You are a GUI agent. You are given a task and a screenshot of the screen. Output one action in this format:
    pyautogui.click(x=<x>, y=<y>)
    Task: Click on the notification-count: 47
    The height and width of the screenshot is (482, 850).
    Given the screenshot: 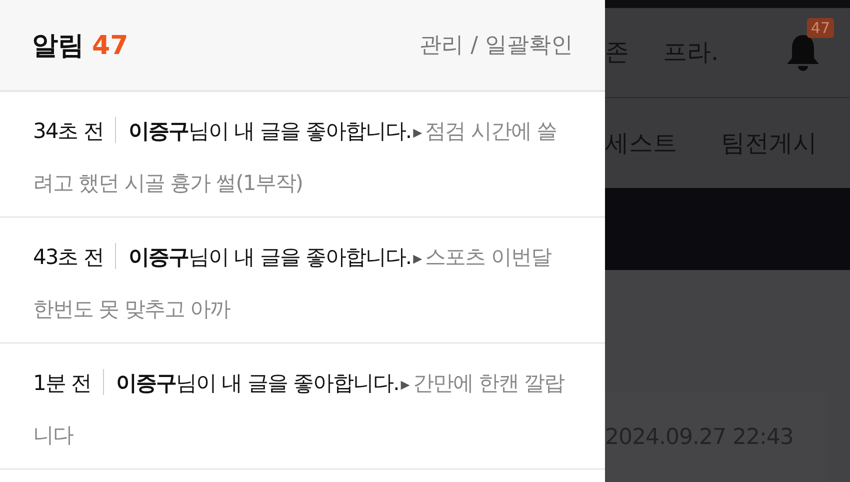 What is the action you would take?
    pyautogui.click(x=110, y=45)
    